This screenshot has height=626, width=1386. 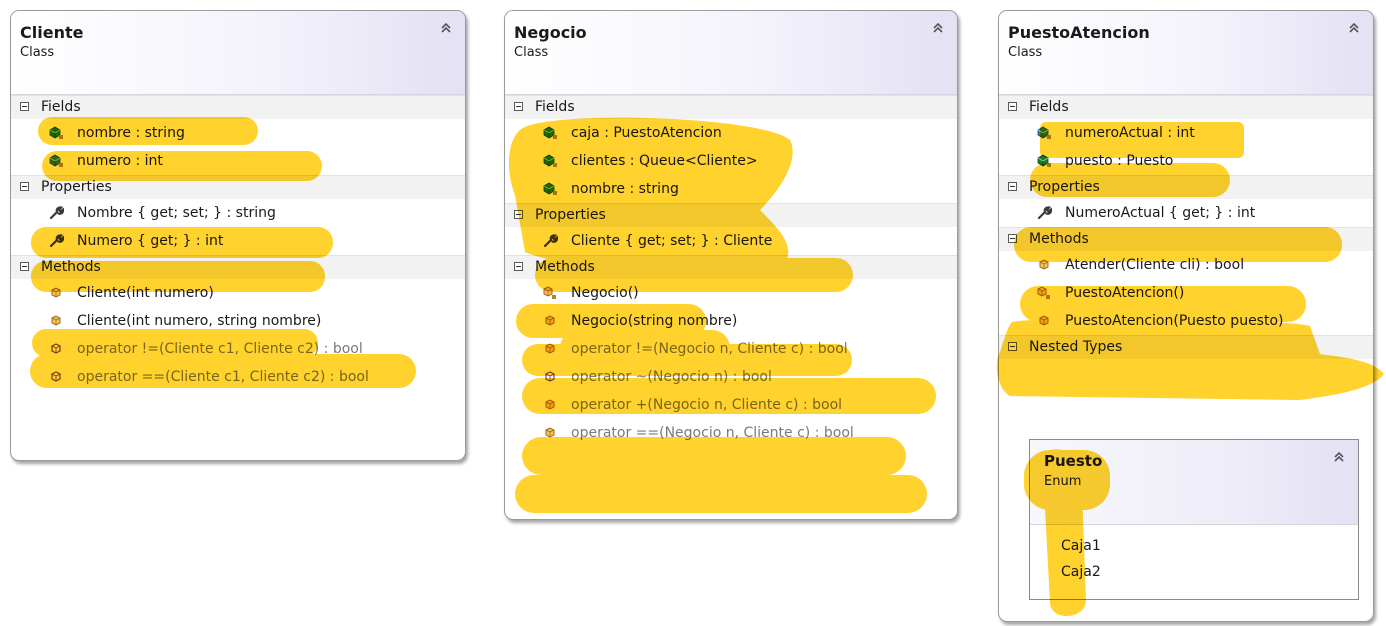 I want to click on class-header-puesto-atencion: PuestoAtencion Class, so click(x=1186, y=53).